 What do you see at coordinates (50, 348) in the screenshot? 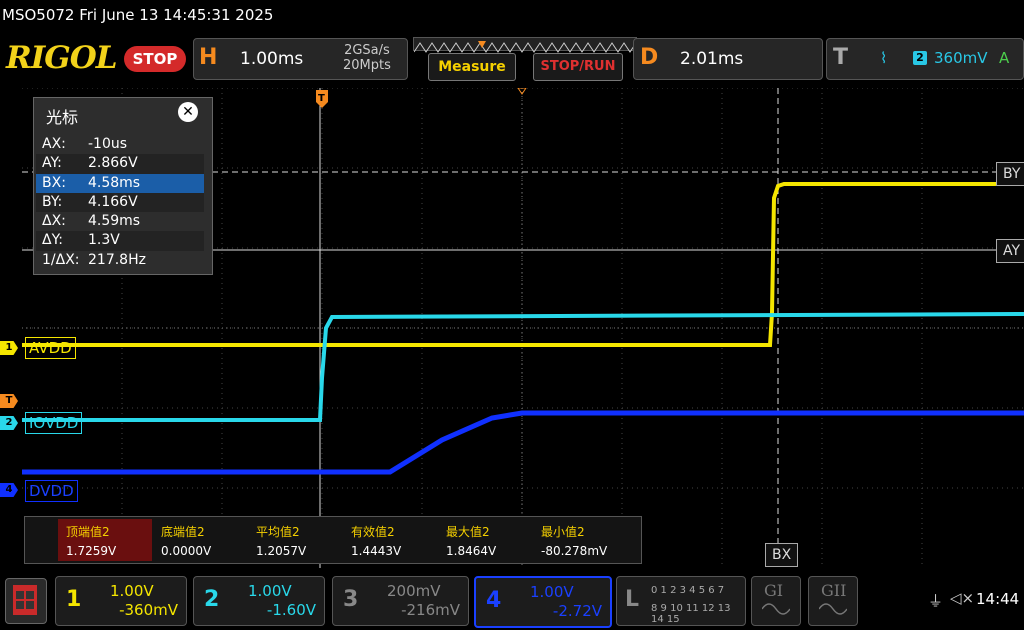
I see `ch1-label: AVDD` at bounding box center [50, 348].